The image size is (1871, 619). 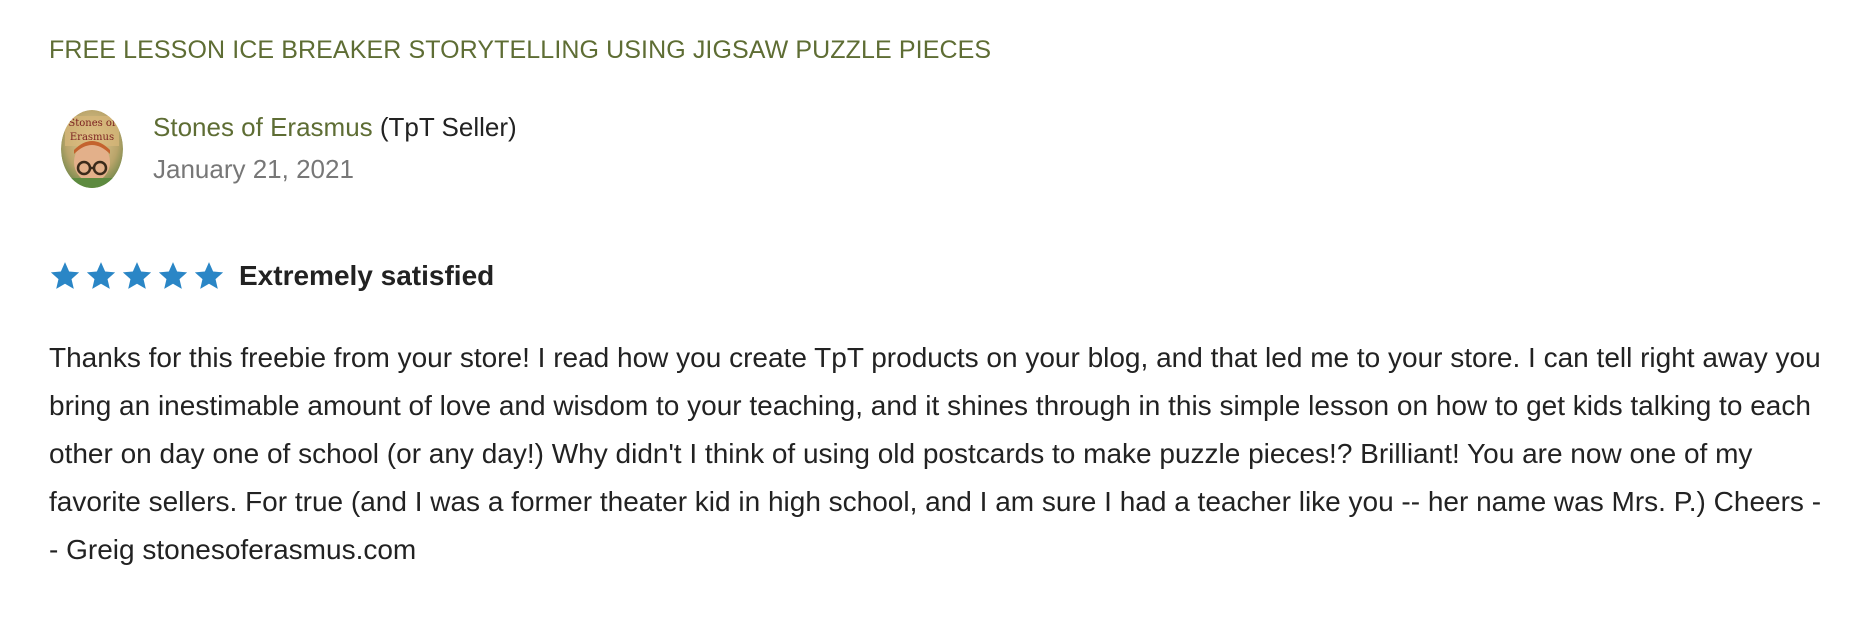 I want to click on rating: Extremely satisfied, so click(x=271, y=276).